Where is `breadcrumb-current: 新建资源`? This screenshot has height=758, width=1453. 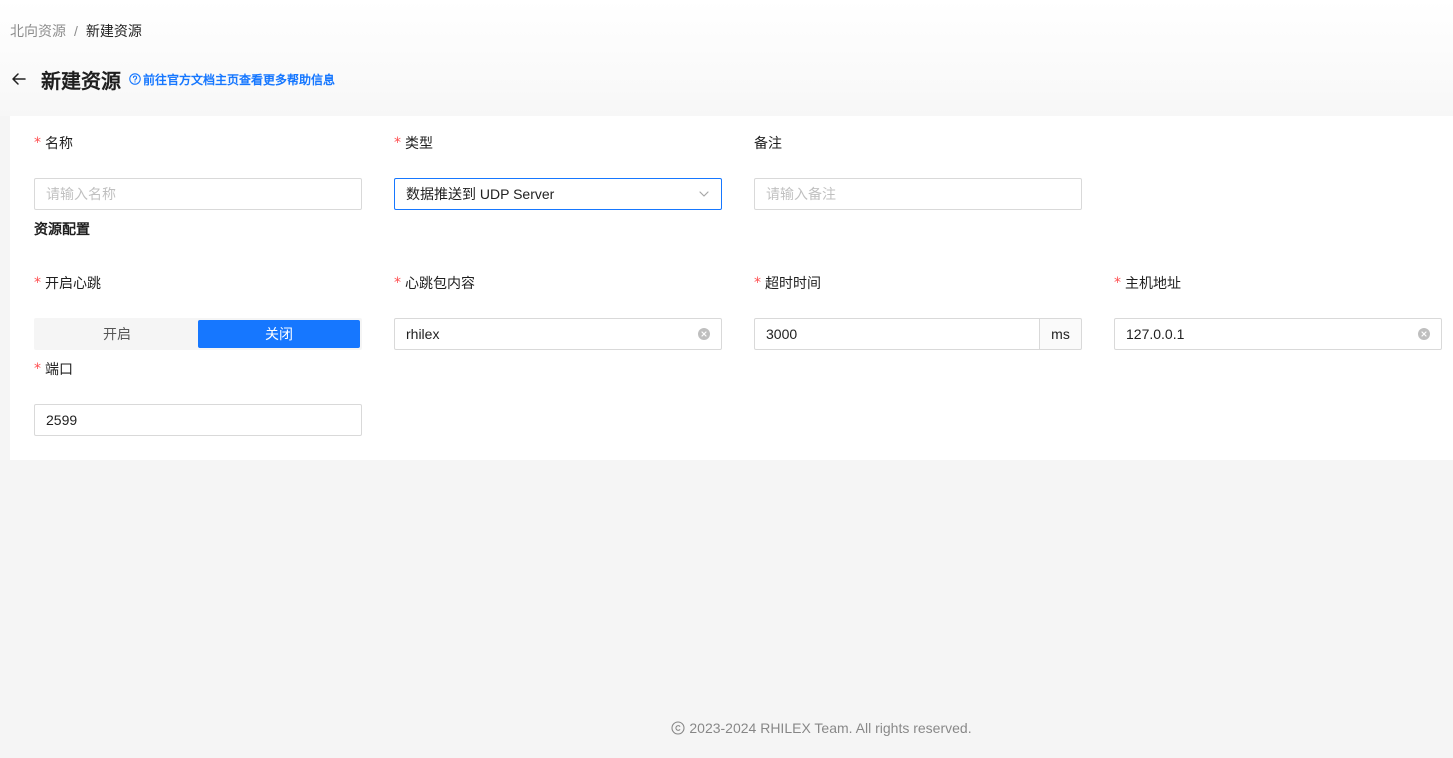 breadcrumb-current: 新建资源 is located at coordinates (113, 31).